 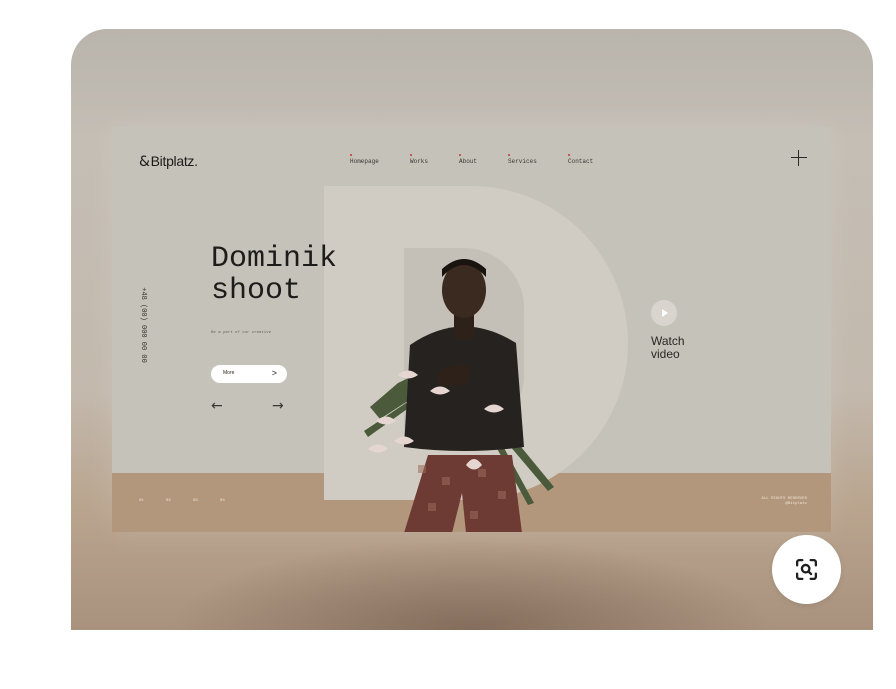 I want to click on visual-search-button, so click(x=806, y=569).